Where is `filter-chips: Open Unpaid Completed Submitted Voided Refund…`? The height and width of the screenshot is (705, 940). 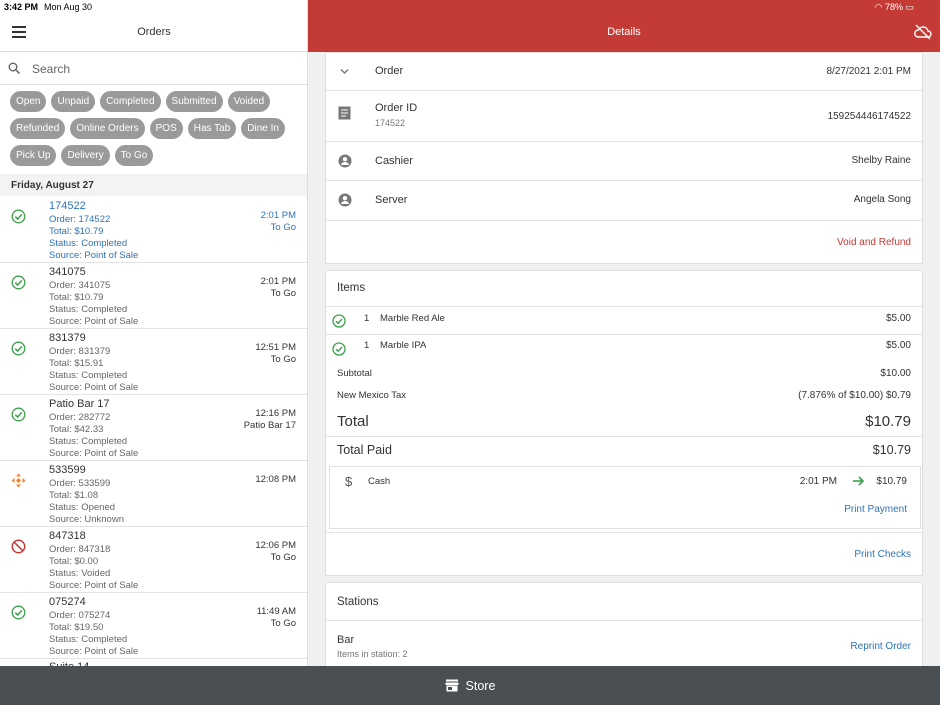
filter-chips: Open Unpaid Completed Submitted Voided Refund… is located at coordinates (156, 131).